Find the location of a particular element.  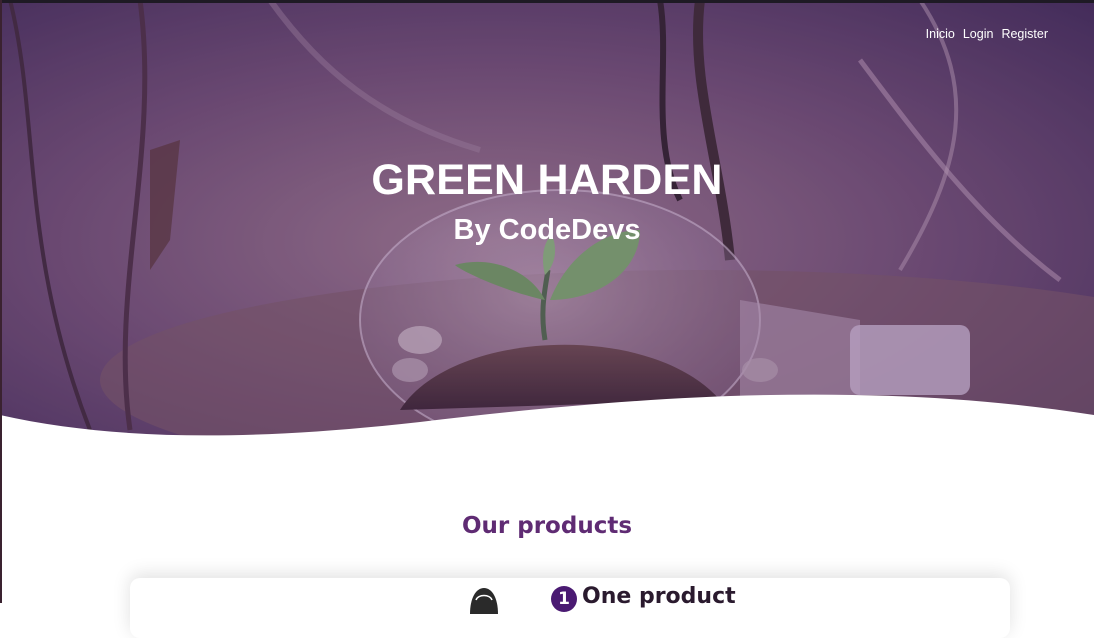

top-border is located at coordinates (547, 1).